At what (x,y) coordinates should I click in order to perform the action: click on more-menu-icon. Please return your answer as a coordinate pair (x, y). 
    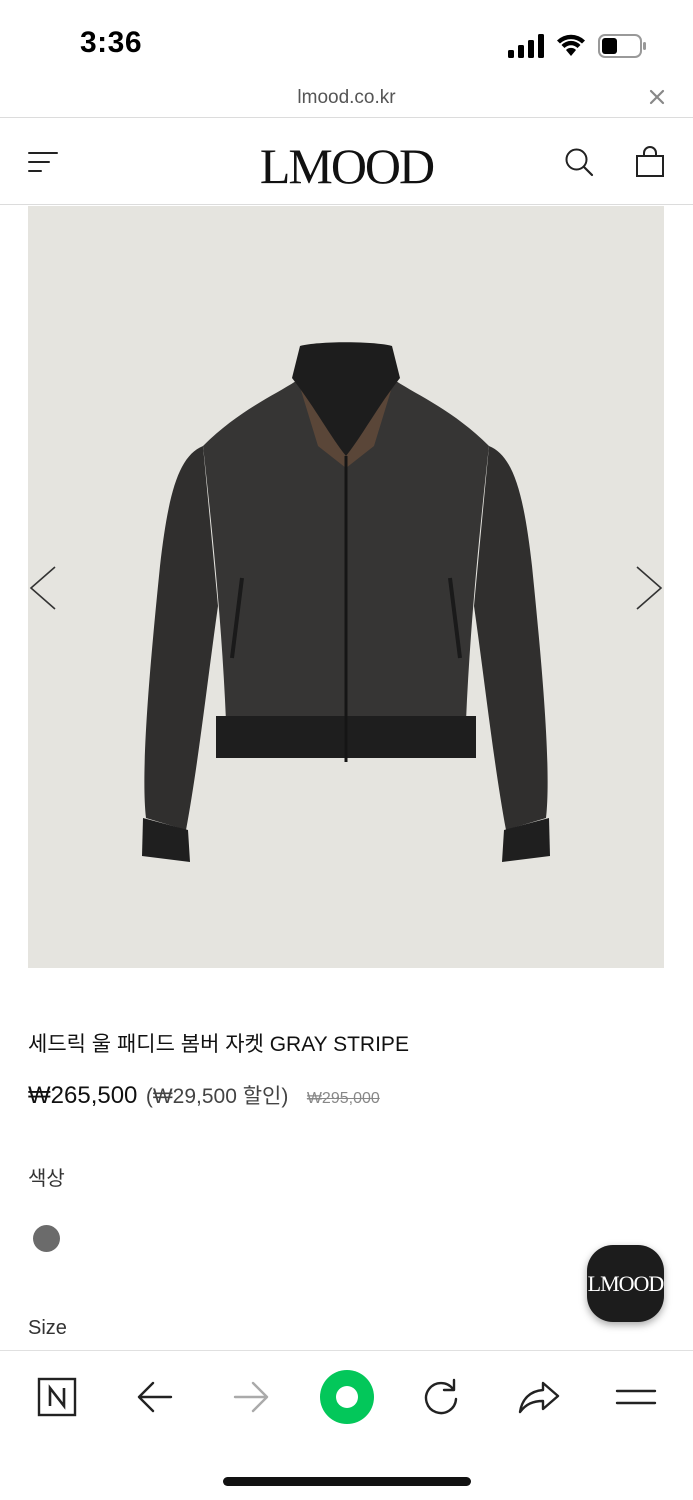
    Looking at the image, I should click on (636, 1397).